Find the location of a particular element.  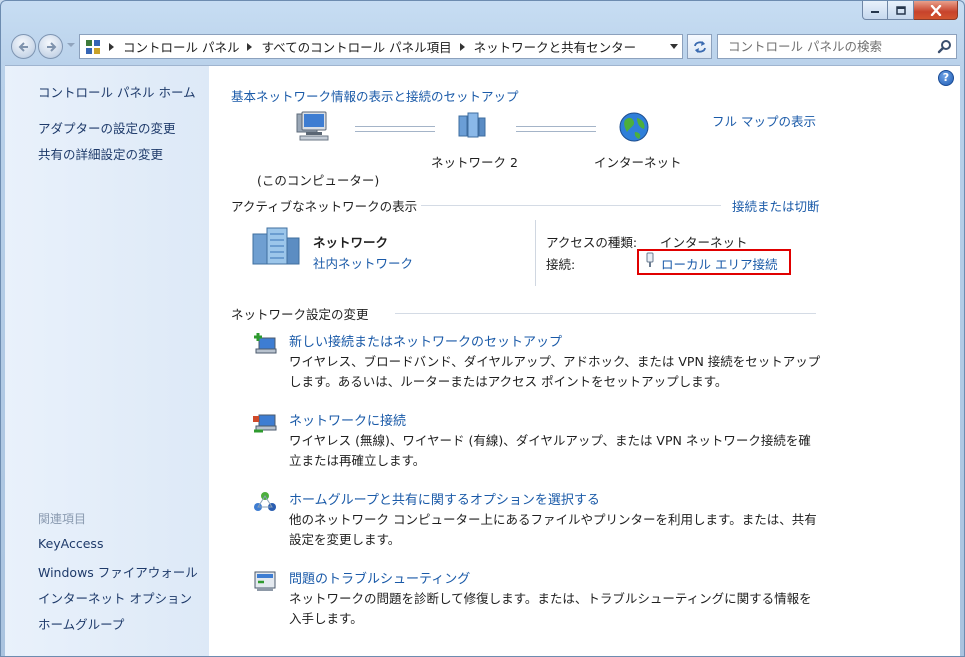

task-setup-connection-link: 新しい接続またはネットワークのセットアップ is located at coordinates (425, 340).